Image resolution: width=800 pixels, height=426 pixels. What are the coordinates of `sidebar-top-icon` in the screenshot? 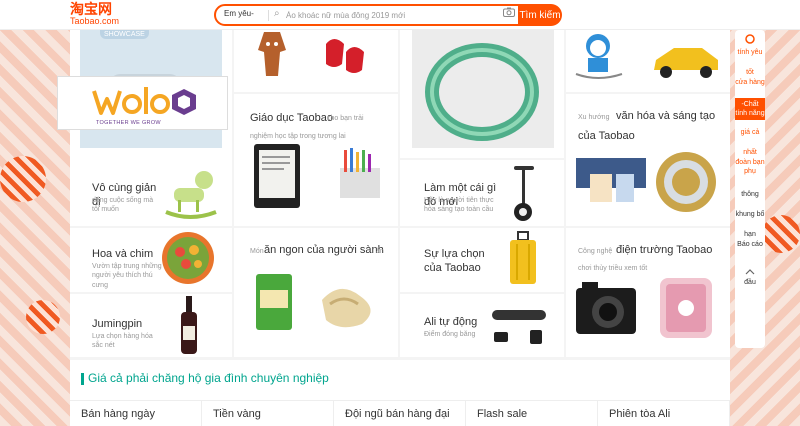 It's located at (750, 40).